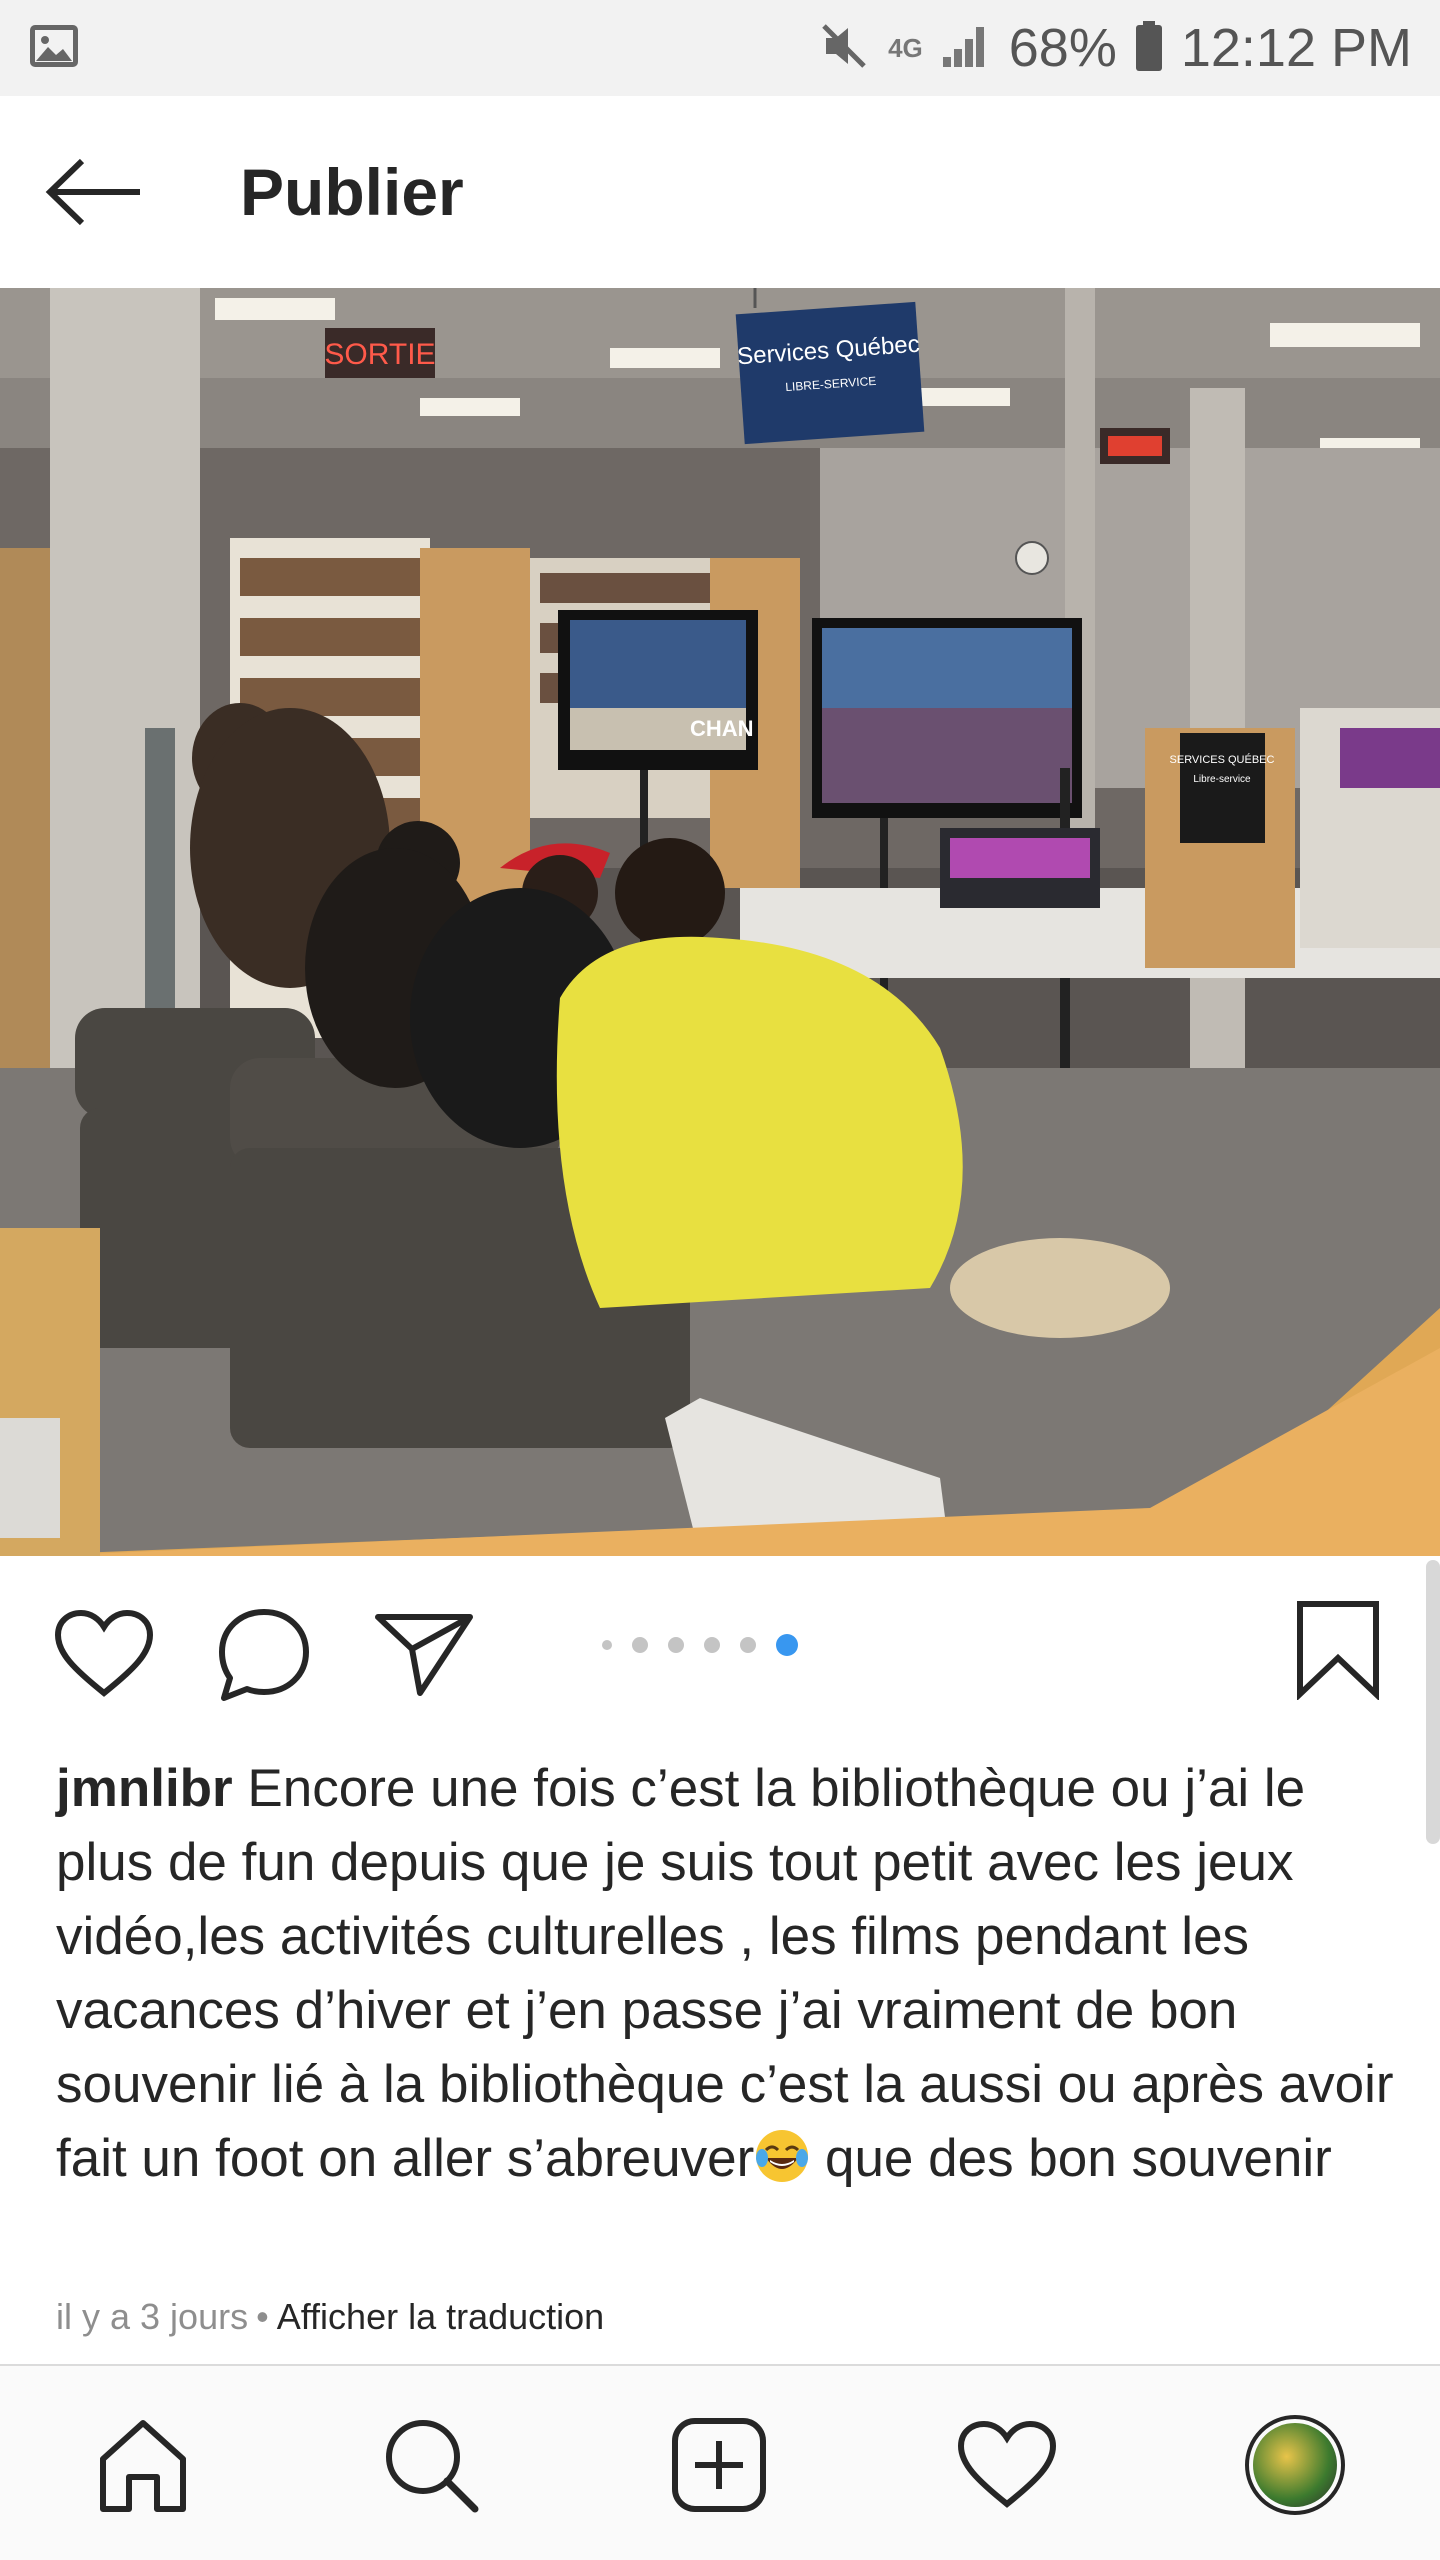 Image resolution: width=1440 pixels, height=2560 pixels. I want to click on page-title: Publier, so click(352, 192).